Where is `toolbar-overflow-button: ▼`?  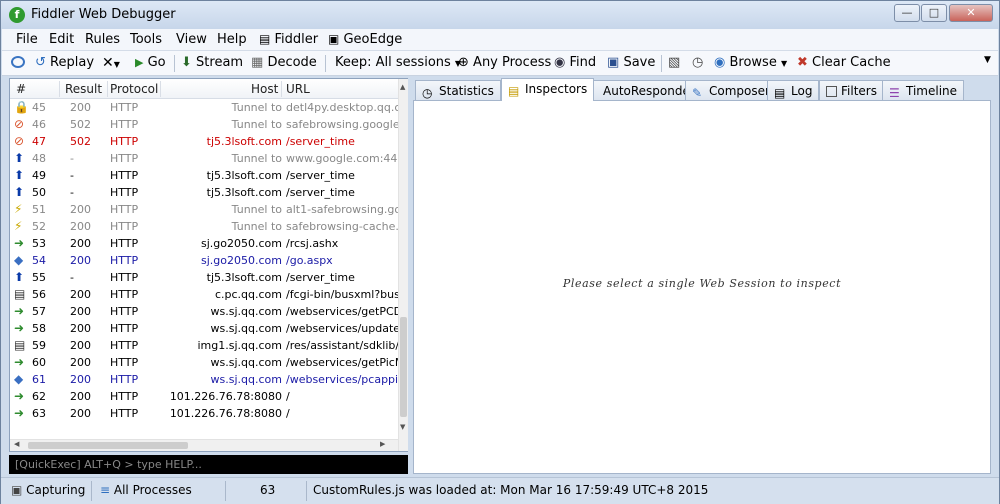 toolbar-overflow-button: ▼ is located at coordinates (987, 60).